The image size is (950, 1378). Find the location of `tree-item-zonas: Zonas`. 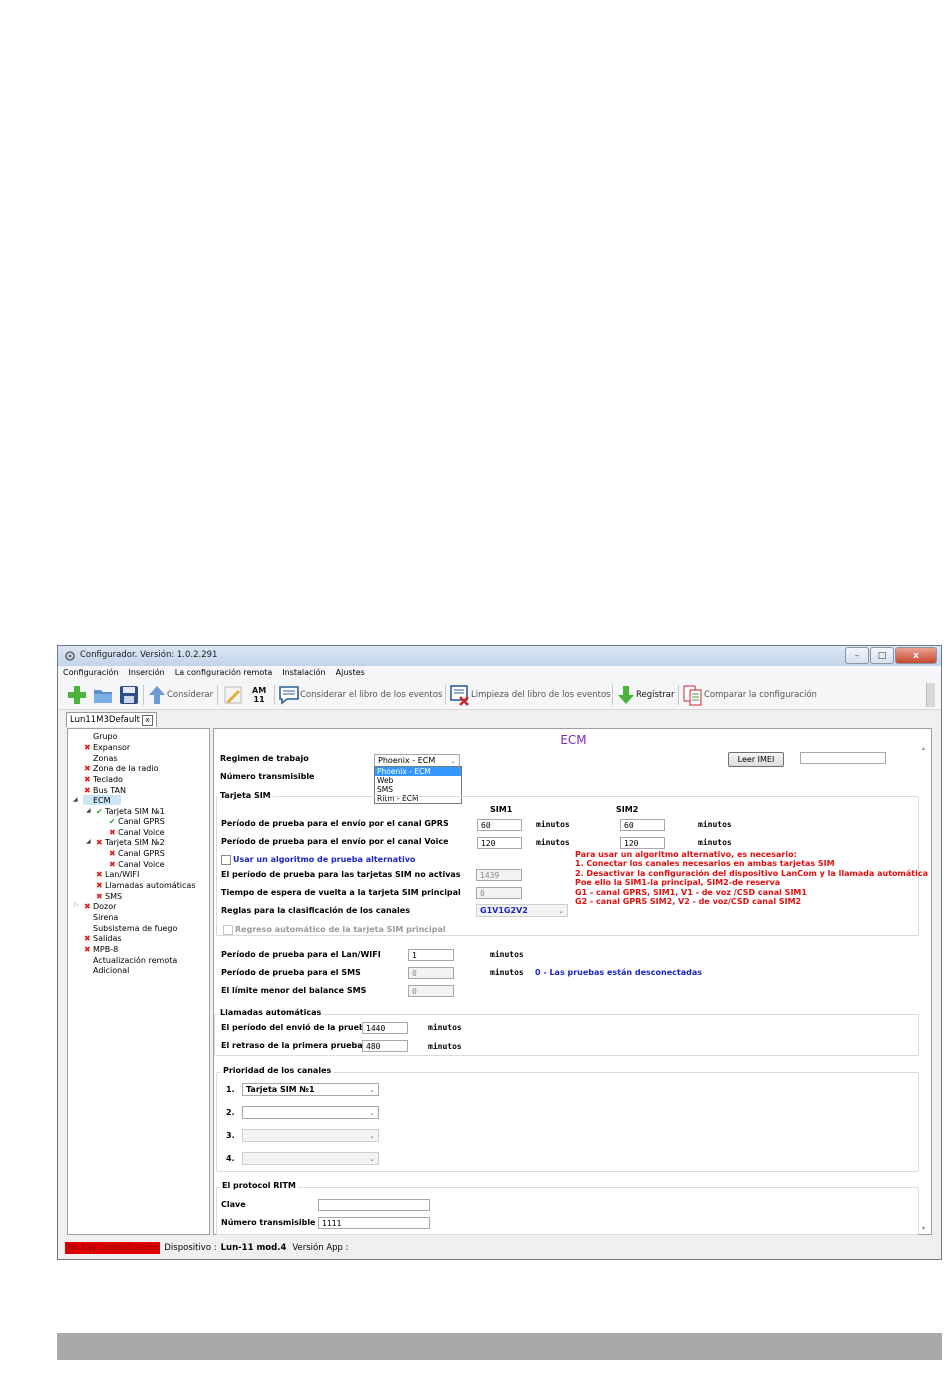

tree-item-zonas: Zonas is located at coordinates (105, 758).